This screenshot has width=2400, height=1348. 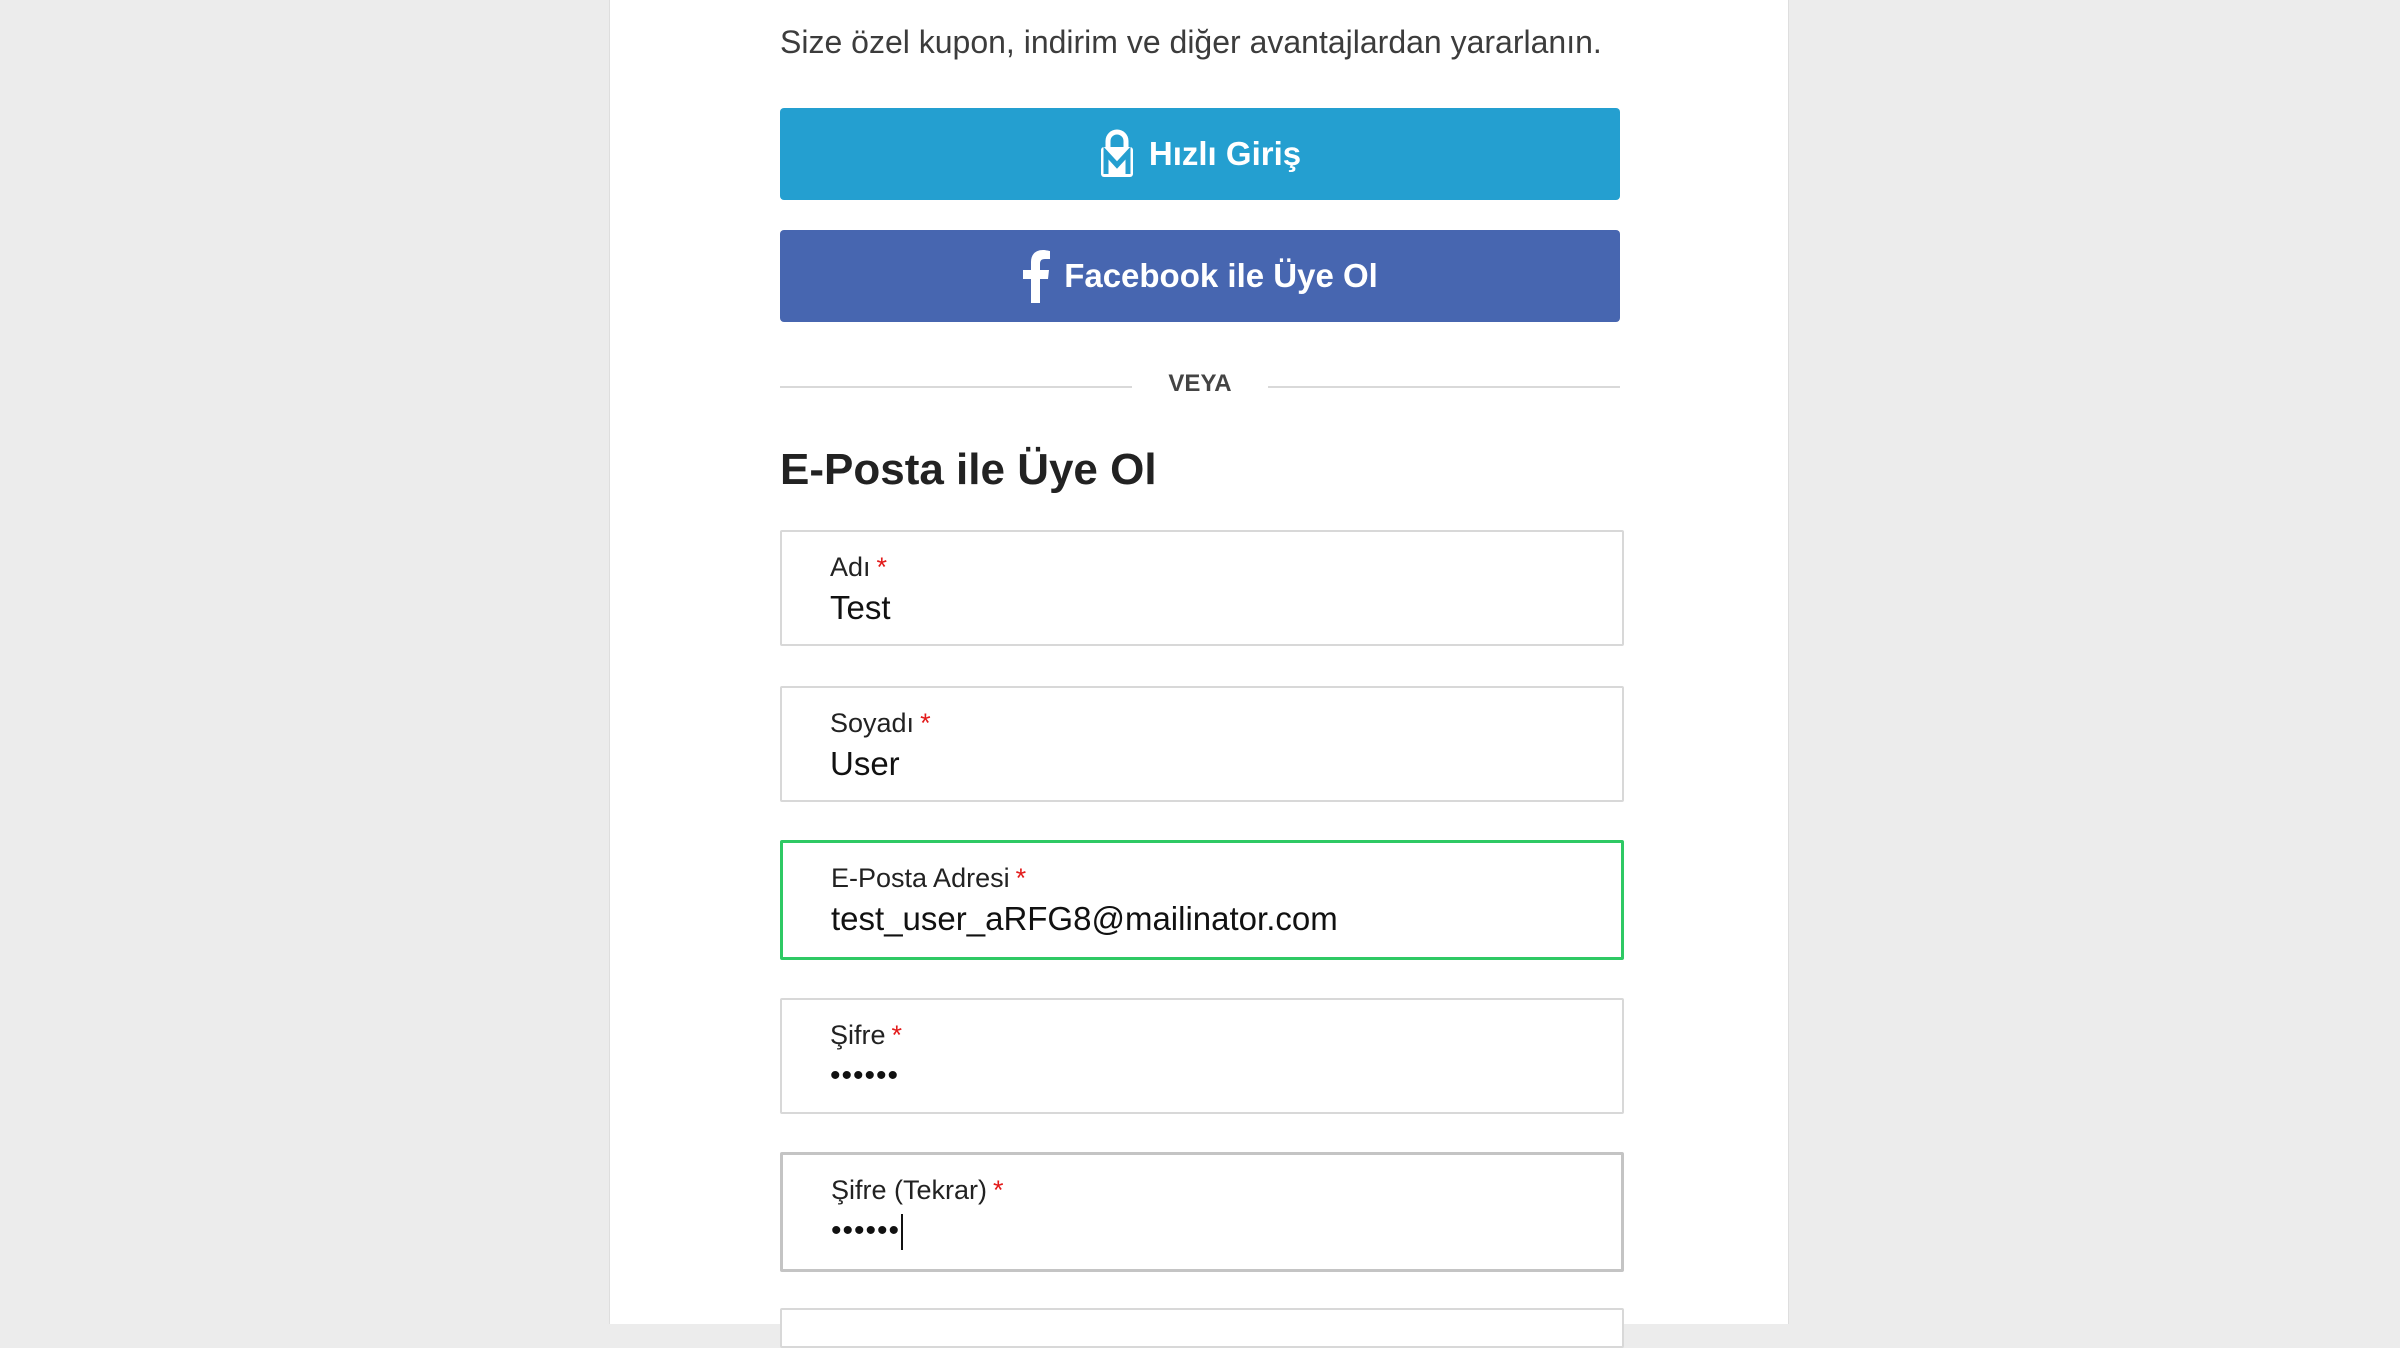 I want to click on facebook-signup-label: Facebook ile Üye Ol, so click(x=1221, y=275).